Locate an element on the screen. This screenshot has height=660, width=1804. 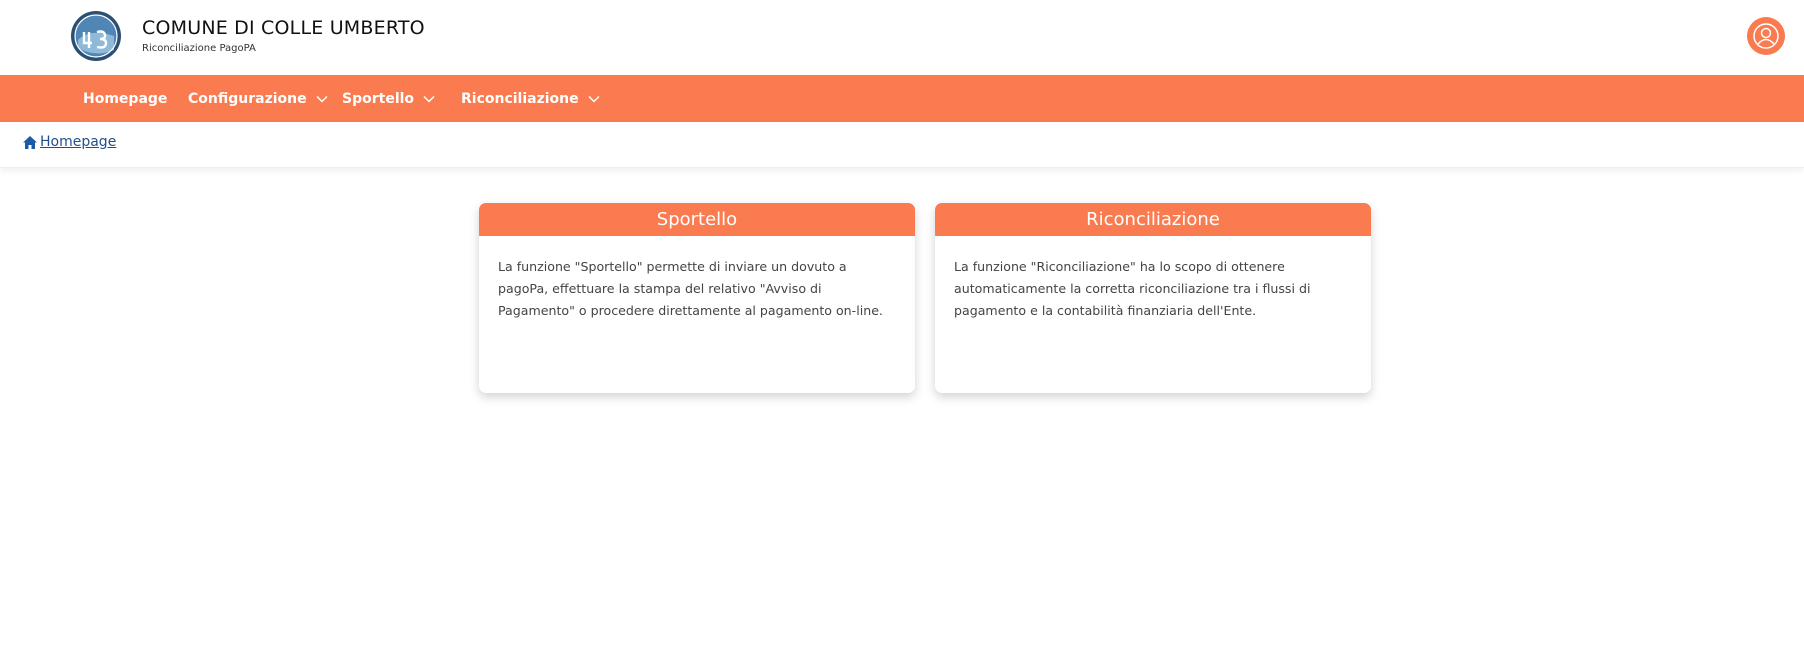
user-account-icon is located at coordinates (1766, 36).